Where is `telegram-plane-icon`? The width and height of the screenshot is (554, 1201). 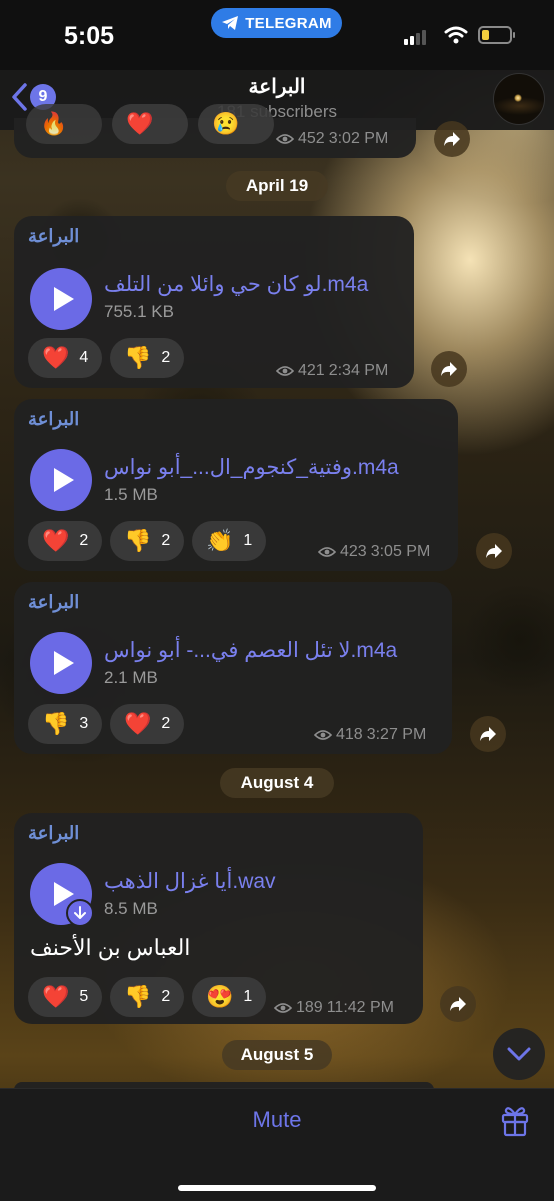 telegram-plane-icon is located at coordinates (230, 23).